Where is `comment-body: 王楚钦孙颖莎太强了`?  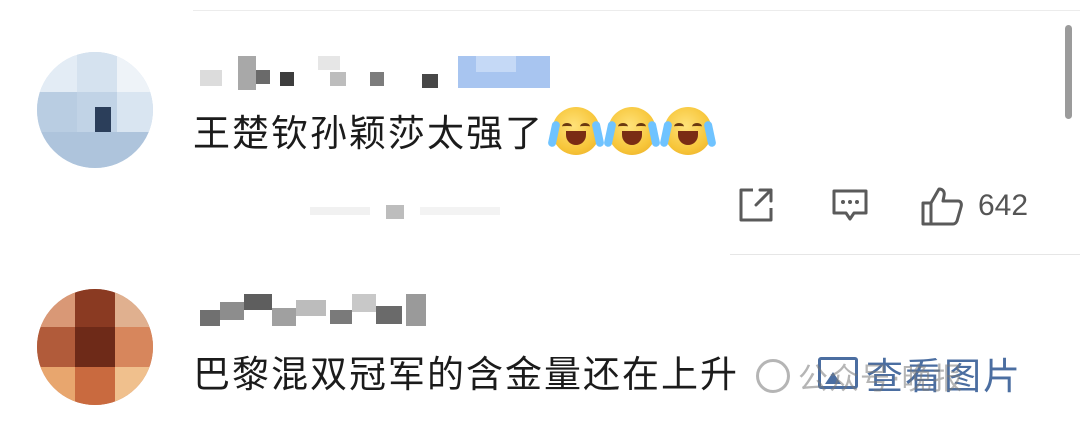
comment-body: 王楚钦孙颖莎太强了 is located at coordinates (368, 133).